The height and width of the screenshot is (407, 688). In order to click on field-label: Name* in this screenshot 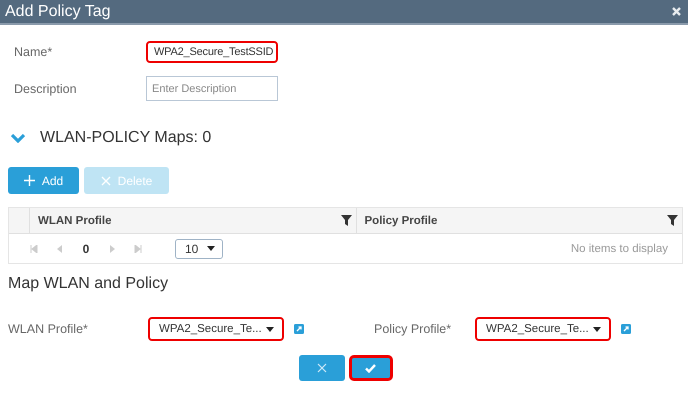, I will do `click(33, 51)`.